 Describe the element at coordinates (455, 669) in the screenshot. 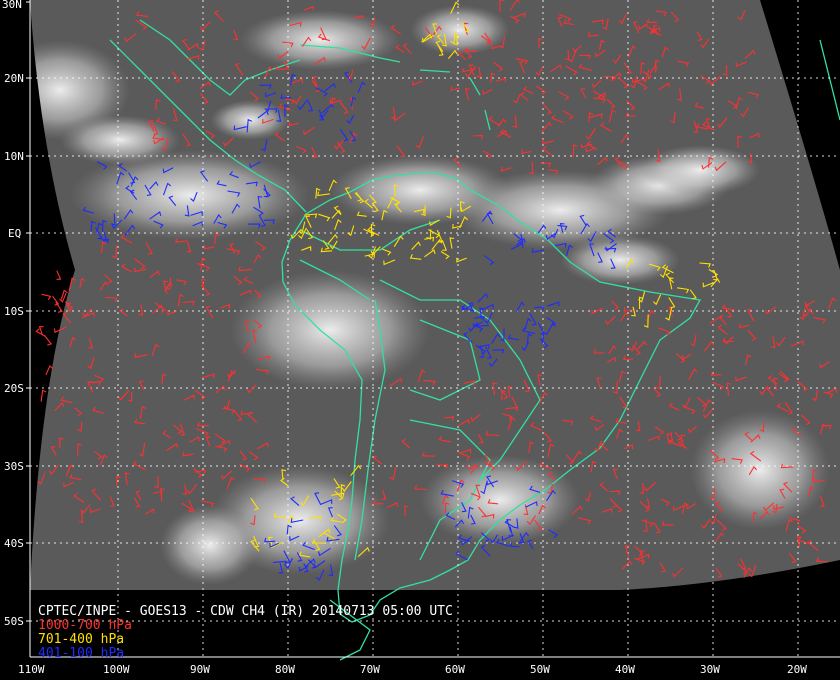

I see `lon-label: 60W` at that location.